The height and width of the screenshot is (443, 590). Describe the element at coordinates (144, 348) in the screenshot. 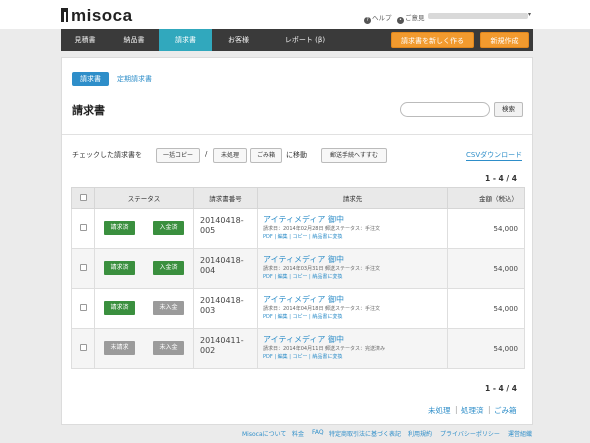

I see `status-cell: 未請求 未入金` at that location.